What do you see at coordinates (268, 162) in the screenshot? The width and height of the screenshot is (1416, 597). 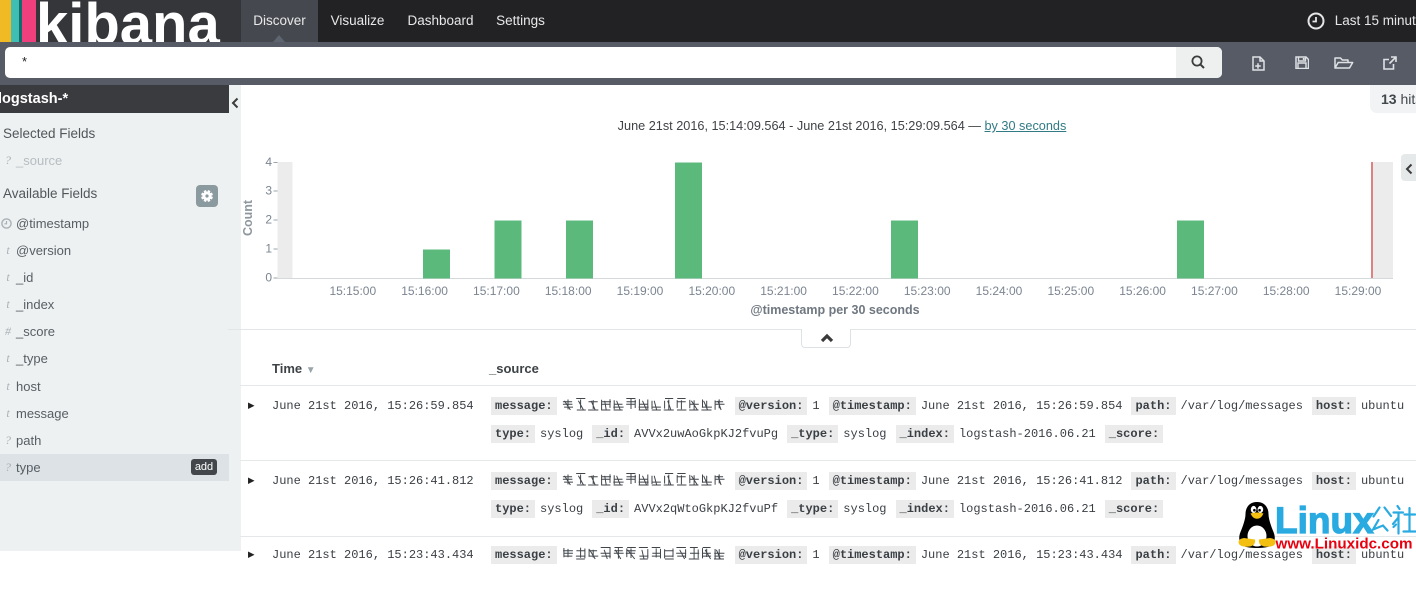 I see `svg-text: 4` at bounding box center [268, 162].